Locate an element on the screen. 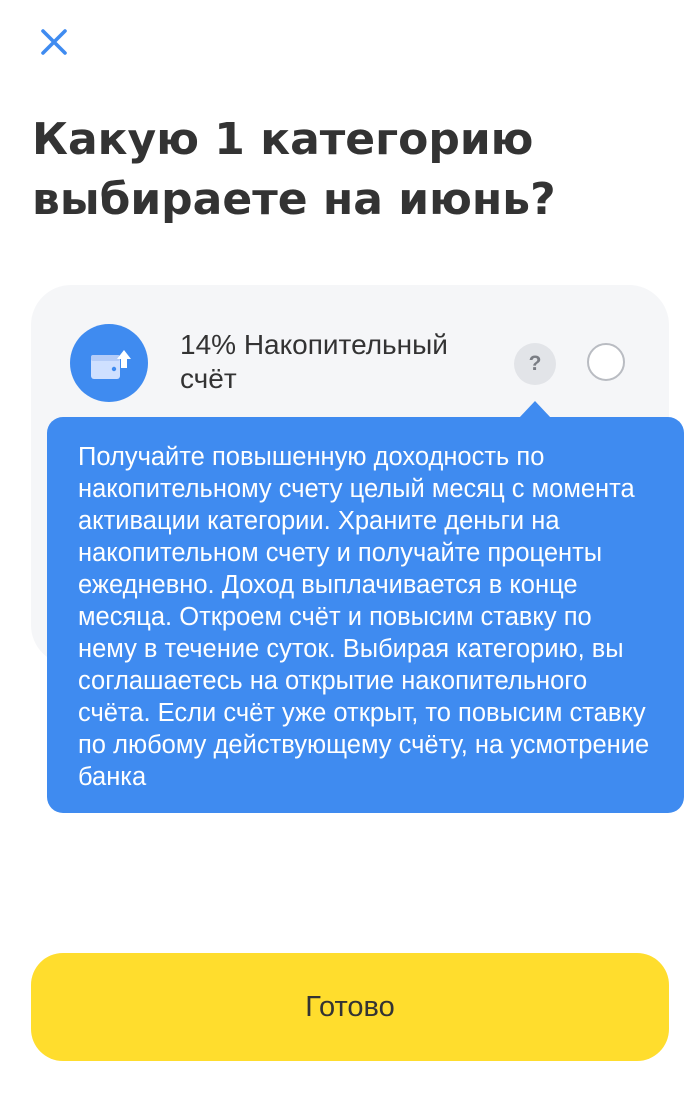 The image size is (700, 1114). close-button is located at coordinates (54, 42).